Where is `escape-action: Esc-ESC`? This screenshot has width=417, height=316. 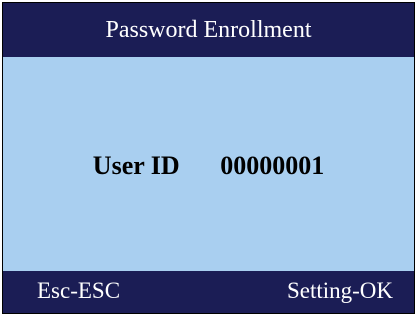
escape-action: Esc-ESC is located at coordinates (78, 291).